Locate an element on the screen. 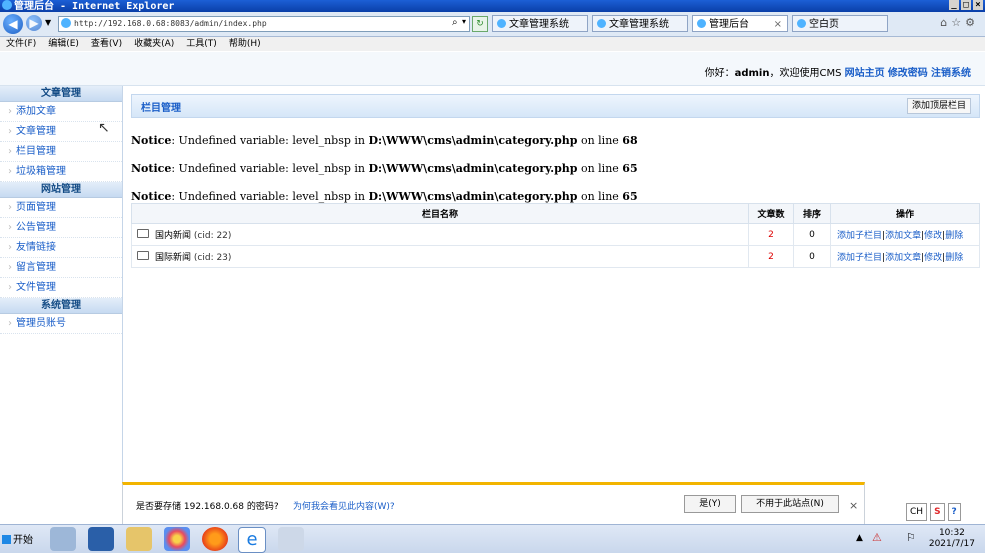  menu-help: 帮助(H) is located at coordinates (245, 44).